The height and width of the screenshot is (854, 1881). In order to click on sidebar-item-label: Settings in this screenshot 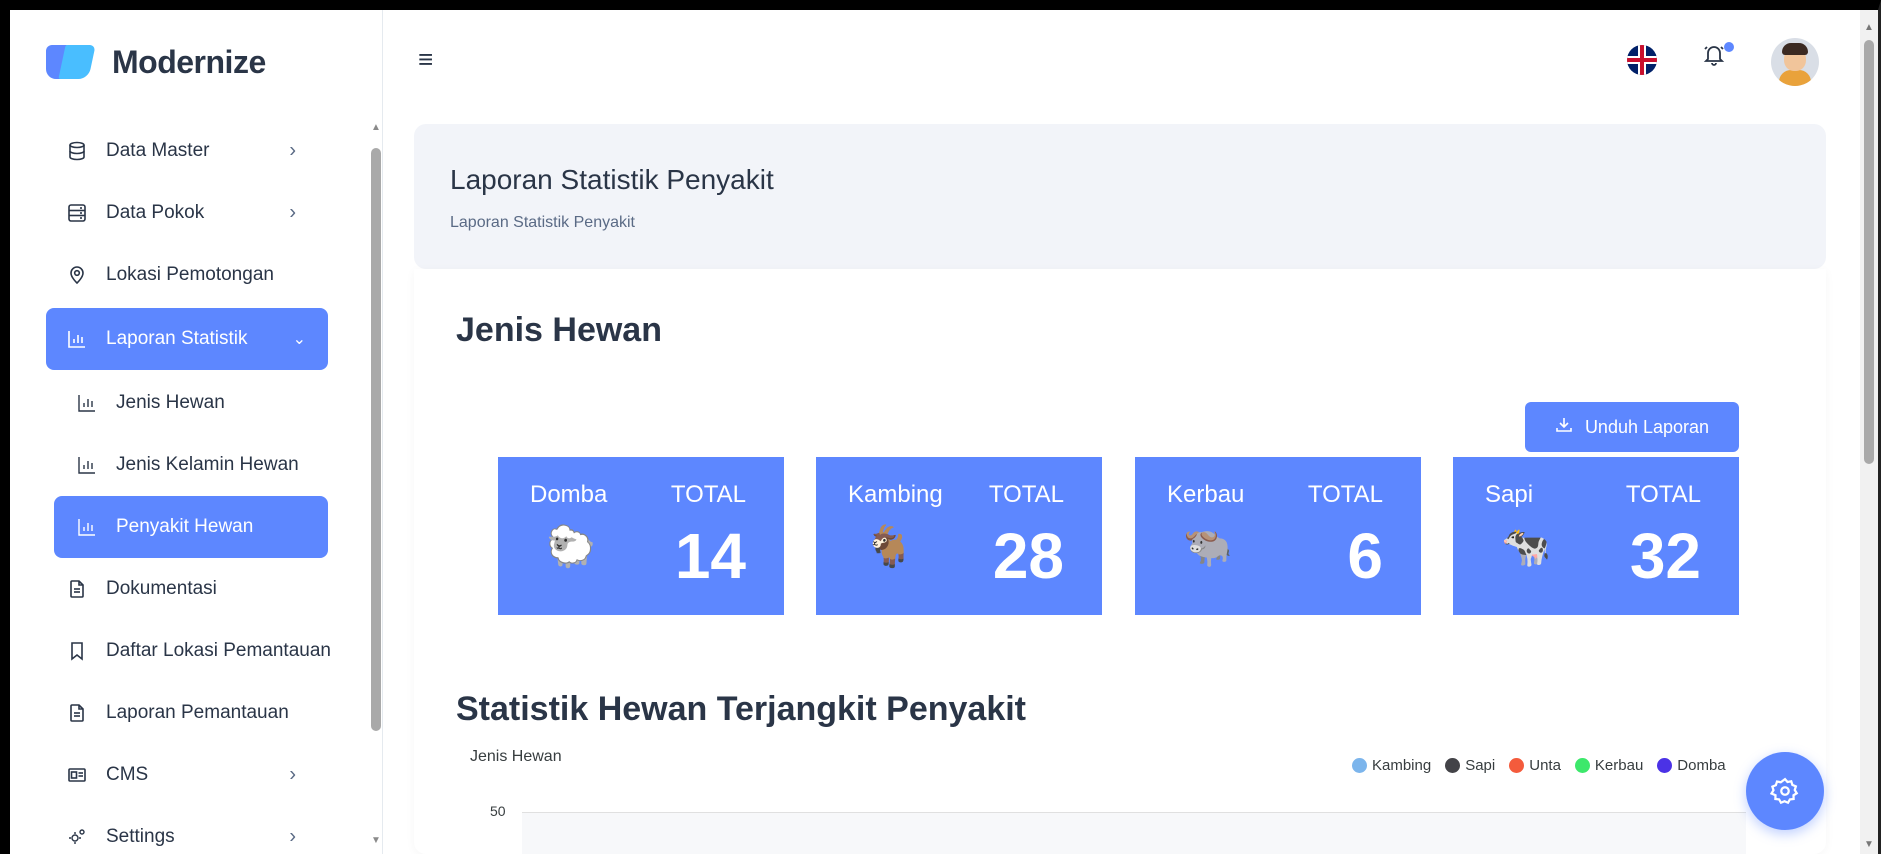, I will do `click(140, 836)`.